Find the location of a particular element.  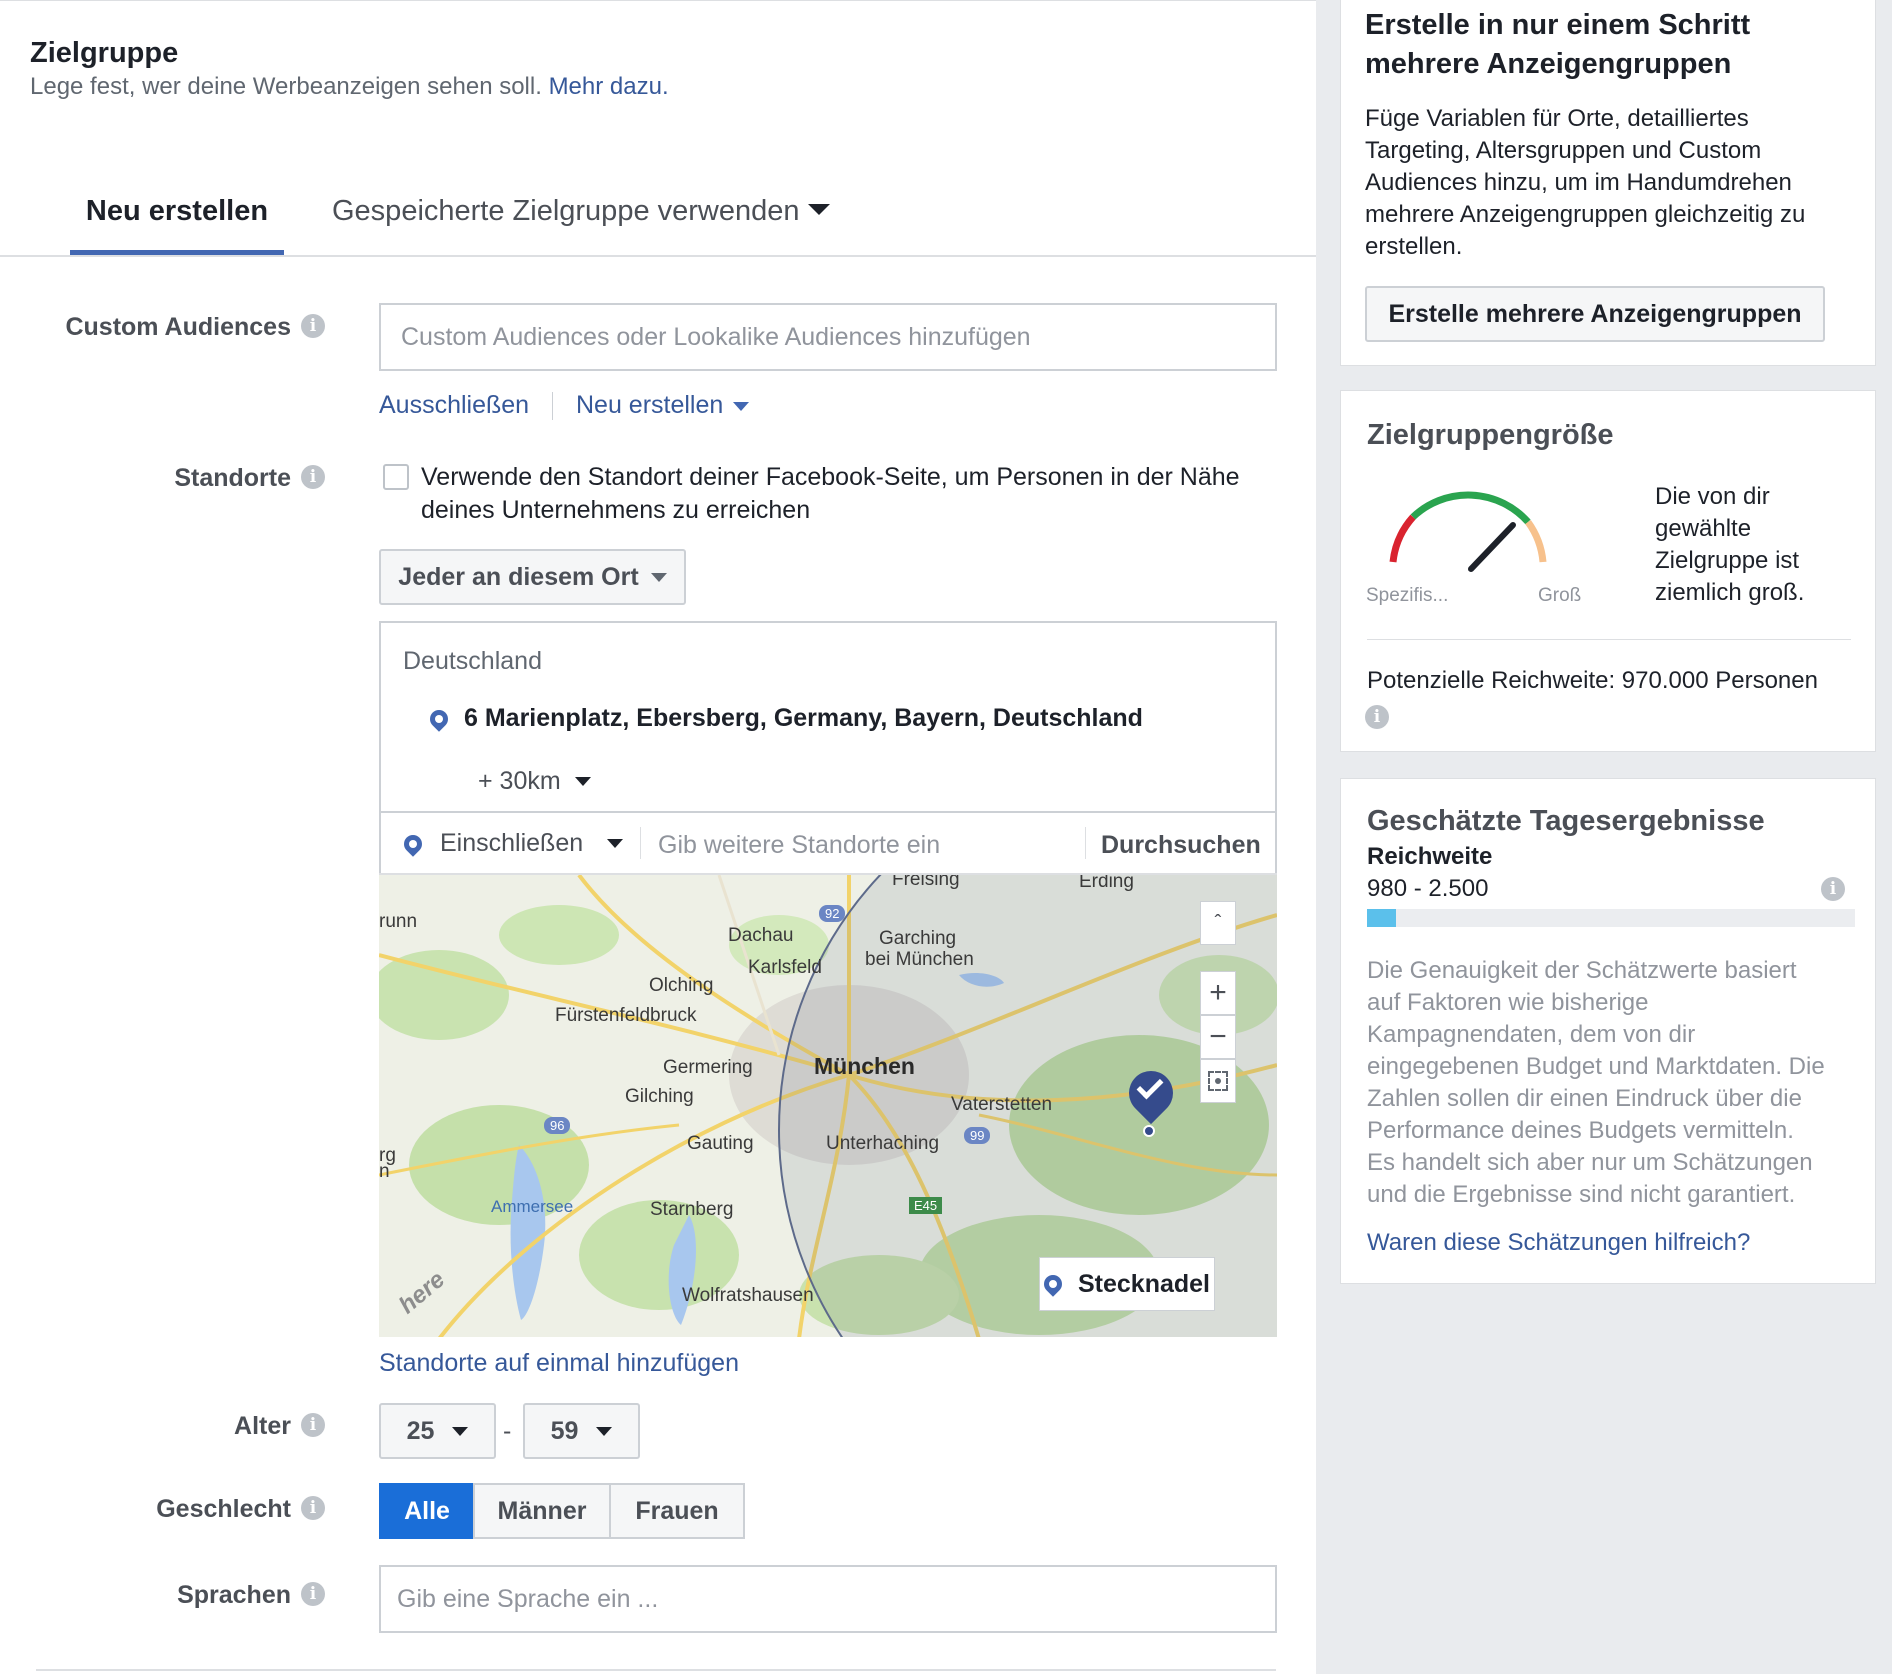

map-label: bei München is located at coordinates (919, 959).